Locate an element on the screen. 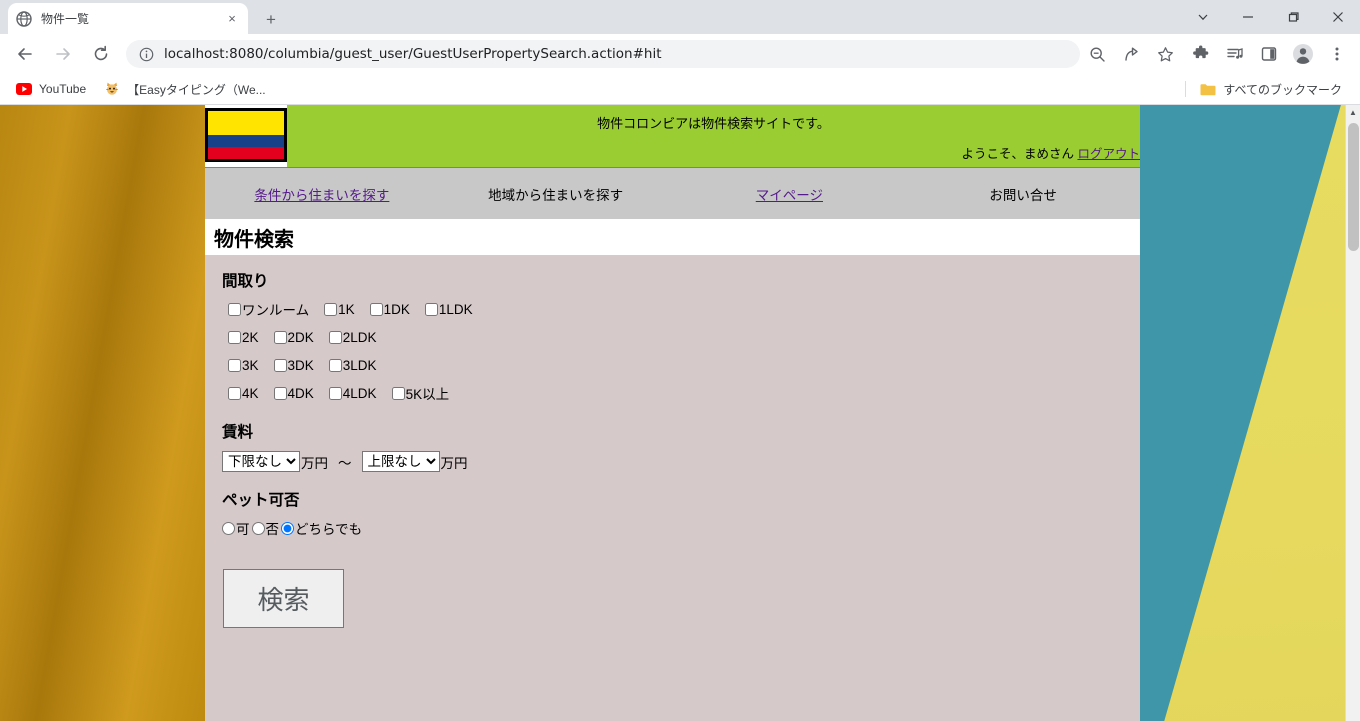 The width and height of the screenshot is (1360, 721). radio-item-pet-not-allowed: 否 is located at coordinates (265, 528).